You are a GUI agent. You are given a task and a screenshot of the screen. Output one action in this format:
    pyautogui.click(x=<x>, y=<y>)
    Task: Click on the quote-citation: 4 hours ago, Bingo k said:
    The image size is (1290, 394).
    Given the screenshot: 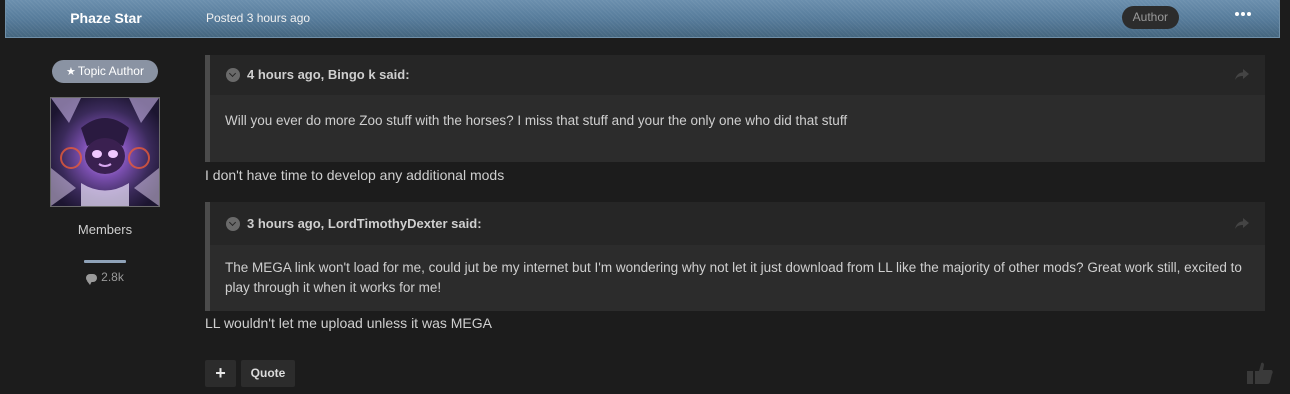 What is the action you would take?
    pyautogui.click(x=328, y=74)
    